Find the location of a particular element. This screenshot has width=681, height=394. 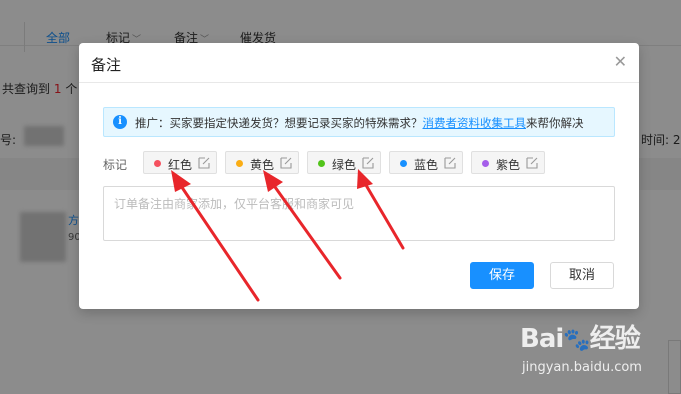

baidu-jingyan-watermark: Bai🐾经验 jingyan.baidu.com is located at coordinates (595, 353).